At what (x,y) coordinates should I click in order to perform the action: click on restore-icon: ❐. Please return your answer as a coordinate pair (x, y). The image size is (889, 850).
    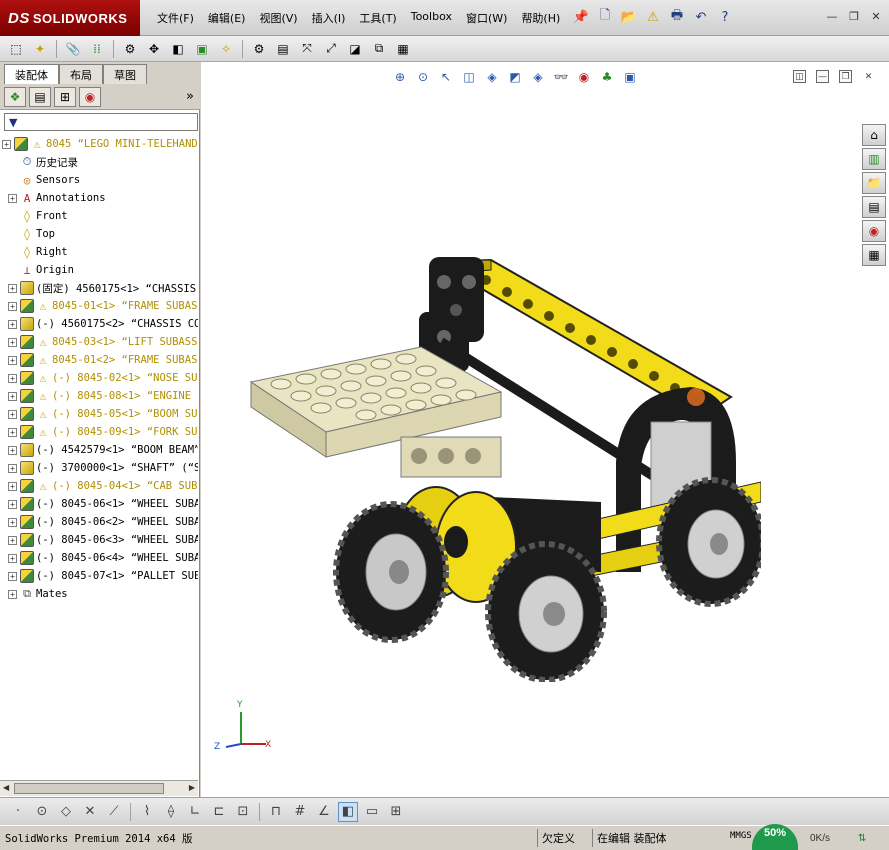
    Looking at the image, I should click on (854, 16).